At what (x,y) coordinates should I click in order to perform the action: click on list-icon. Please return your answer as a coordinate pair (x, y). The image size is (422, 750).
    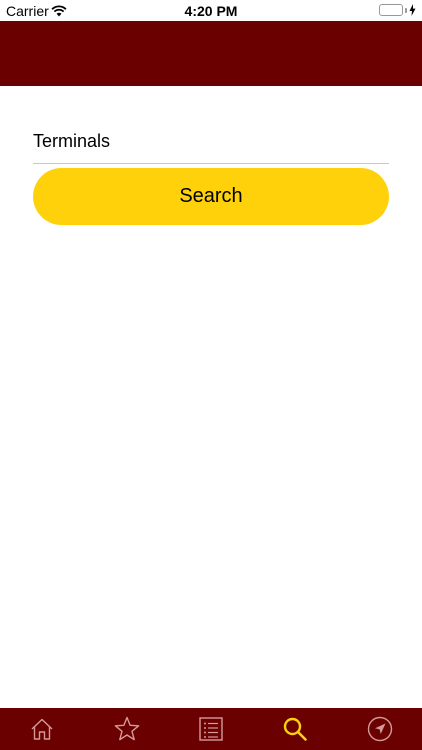
    Looking at the image, I should click on (211, 729).